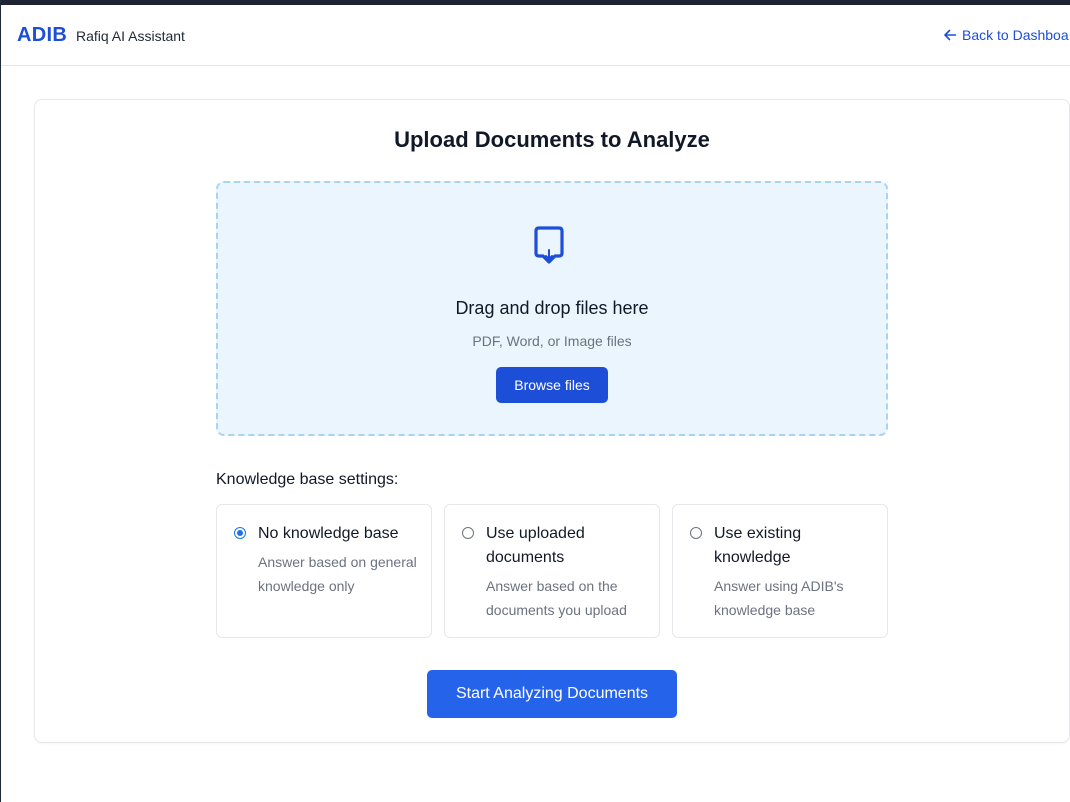 Image resolution: width=1070 pixels, height=802 pixels. Describe the element at coordinates (552, 694) in the screenshot. I see `start-analyzing-button: Start Analyzing Documents` at that location.